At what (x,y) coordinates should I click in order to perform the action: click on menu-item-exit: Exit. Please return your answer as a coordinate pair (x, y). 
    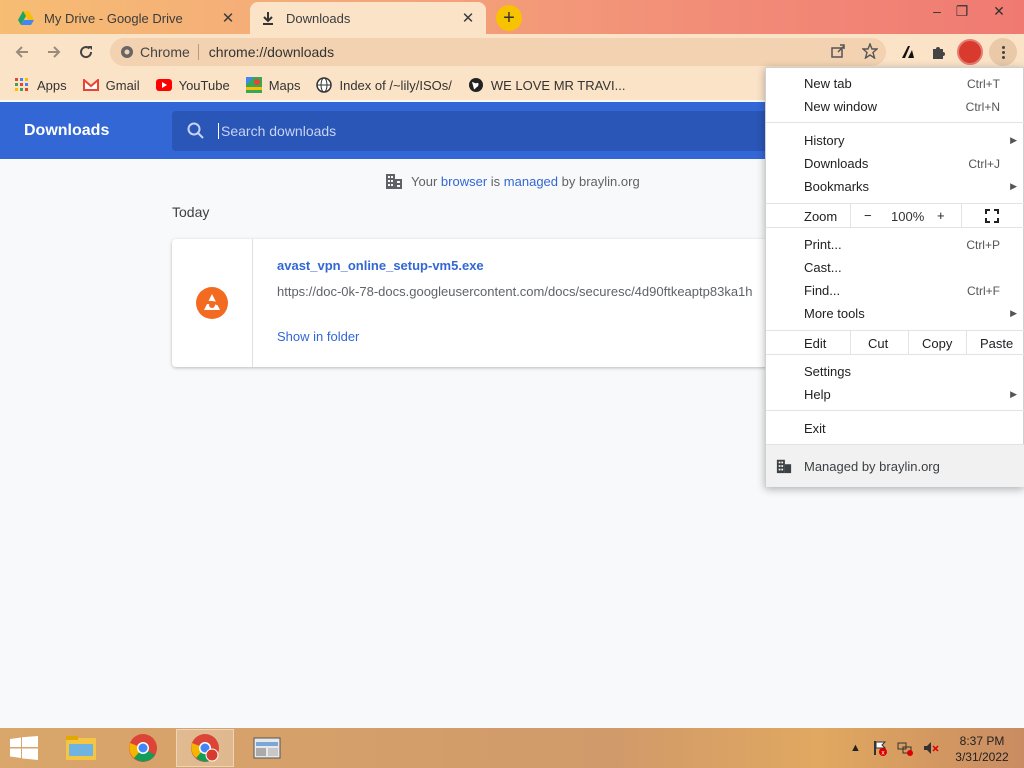
    Looking at the image, I should click on (895, 428).